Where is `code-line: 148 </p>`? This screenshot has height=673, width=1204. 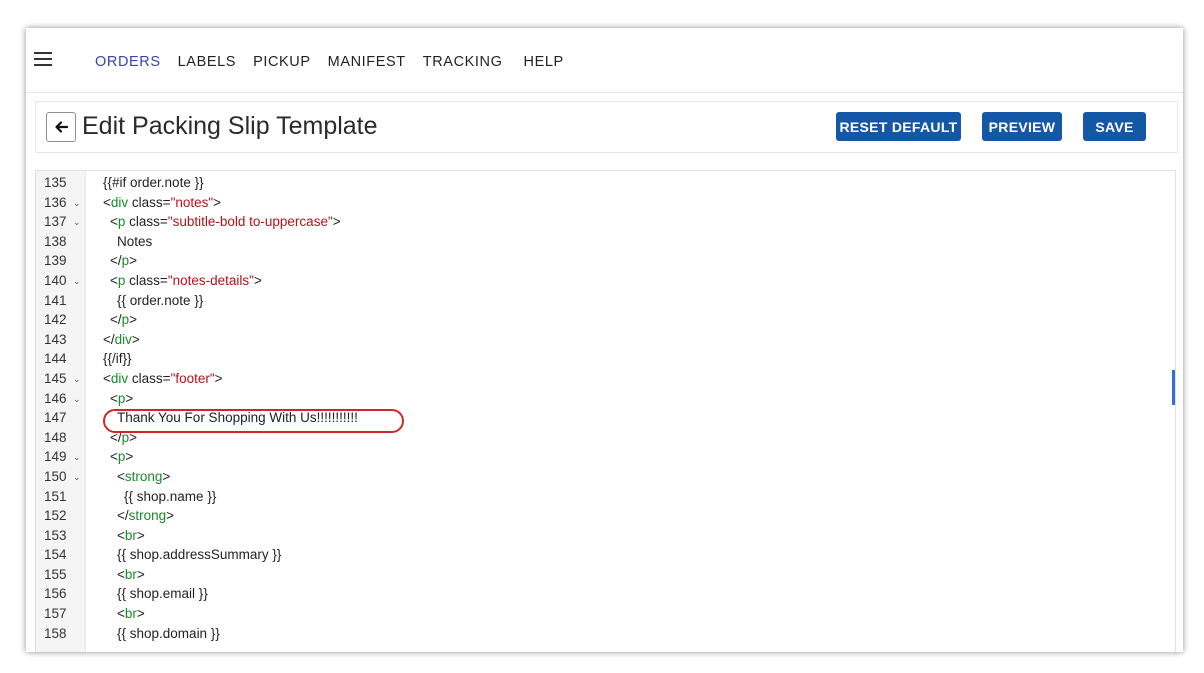 code-line: 148 </p> is located at coordinates (605, 438).